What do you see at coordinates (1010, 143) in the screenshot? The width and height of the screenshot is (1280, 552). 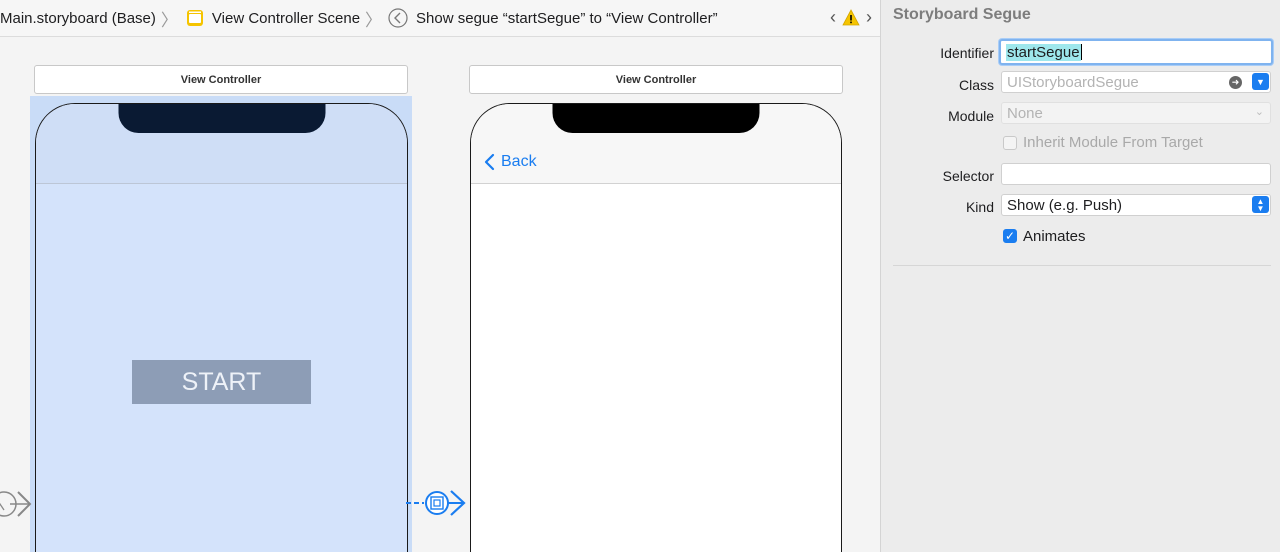 I see `inherit-module-checkbox` at bounding box center [1010, 143].